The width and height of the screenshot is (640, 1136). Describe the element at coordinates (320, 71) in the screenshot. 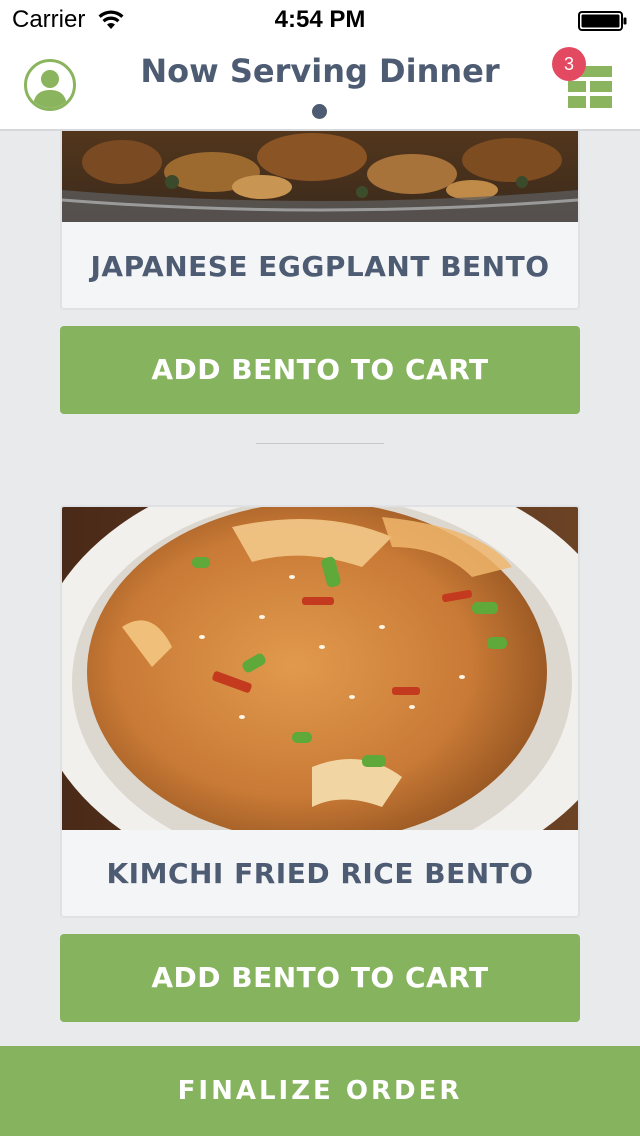

I see `page-title: Now Serving Dinner` at that location.